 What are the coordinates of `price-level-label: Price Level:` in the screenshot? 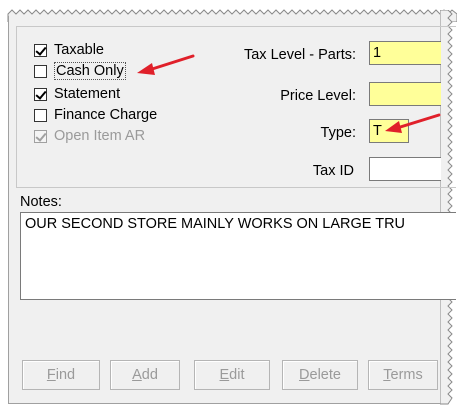 It's located at (318, 96).